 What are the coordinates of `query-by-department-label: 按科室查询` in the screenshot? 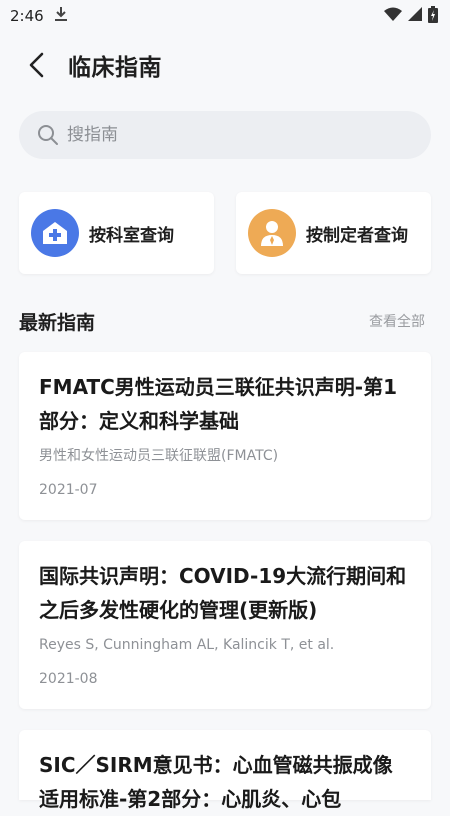 It's located at (131, 235).